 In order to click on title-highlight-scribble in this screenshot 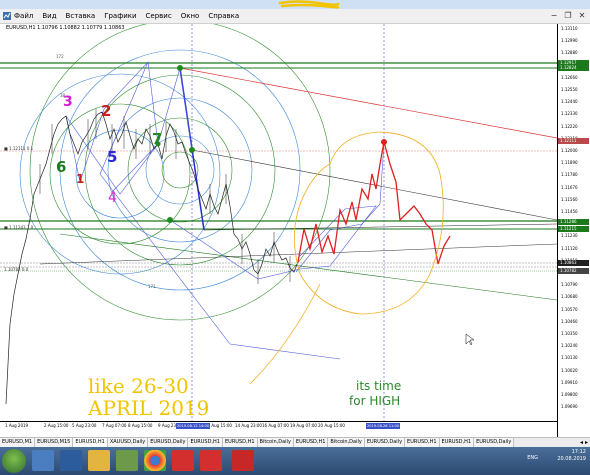, I will do `click(309, 4)`.